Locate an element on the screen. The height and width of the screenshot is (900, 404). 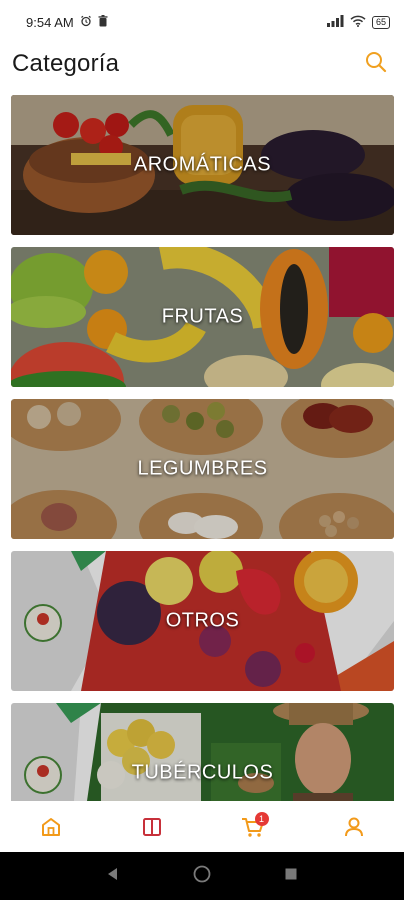
battery-indicator: 65 is located at coordinates (380, 22).